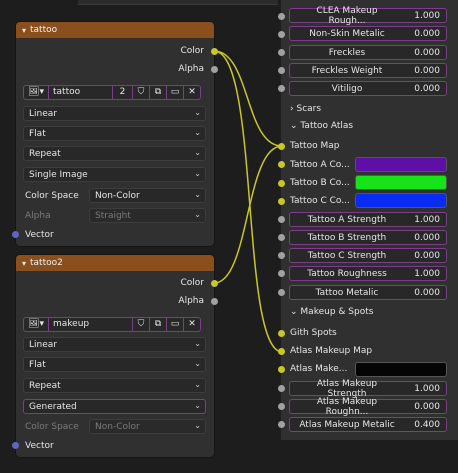 The image size is (458, 473). What do you see at coordinates (52, 427) in the screenshot?
I see `color-space-label: Color Space` at bounding box center [52, 427].